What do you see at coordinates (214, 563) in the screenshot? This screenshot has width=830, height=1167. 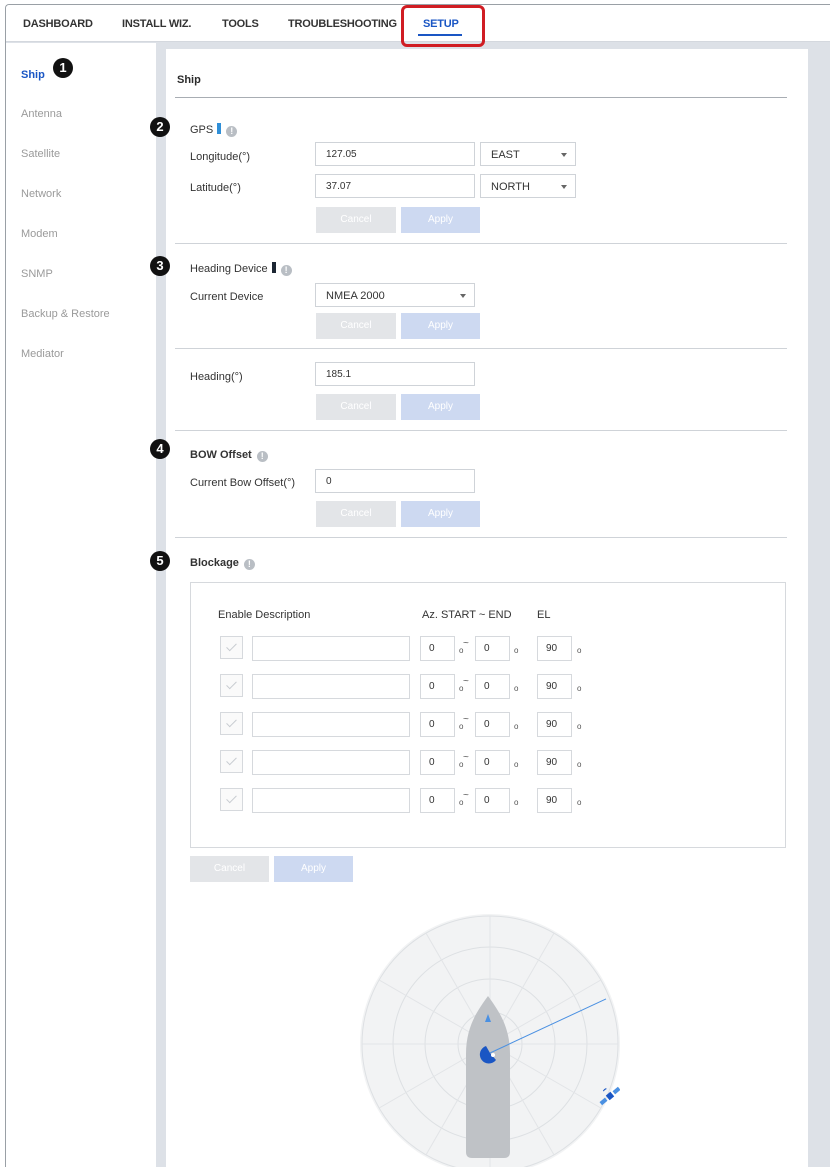 I see `blockage-title-text: Blockage` at bounding box center [214, 563].